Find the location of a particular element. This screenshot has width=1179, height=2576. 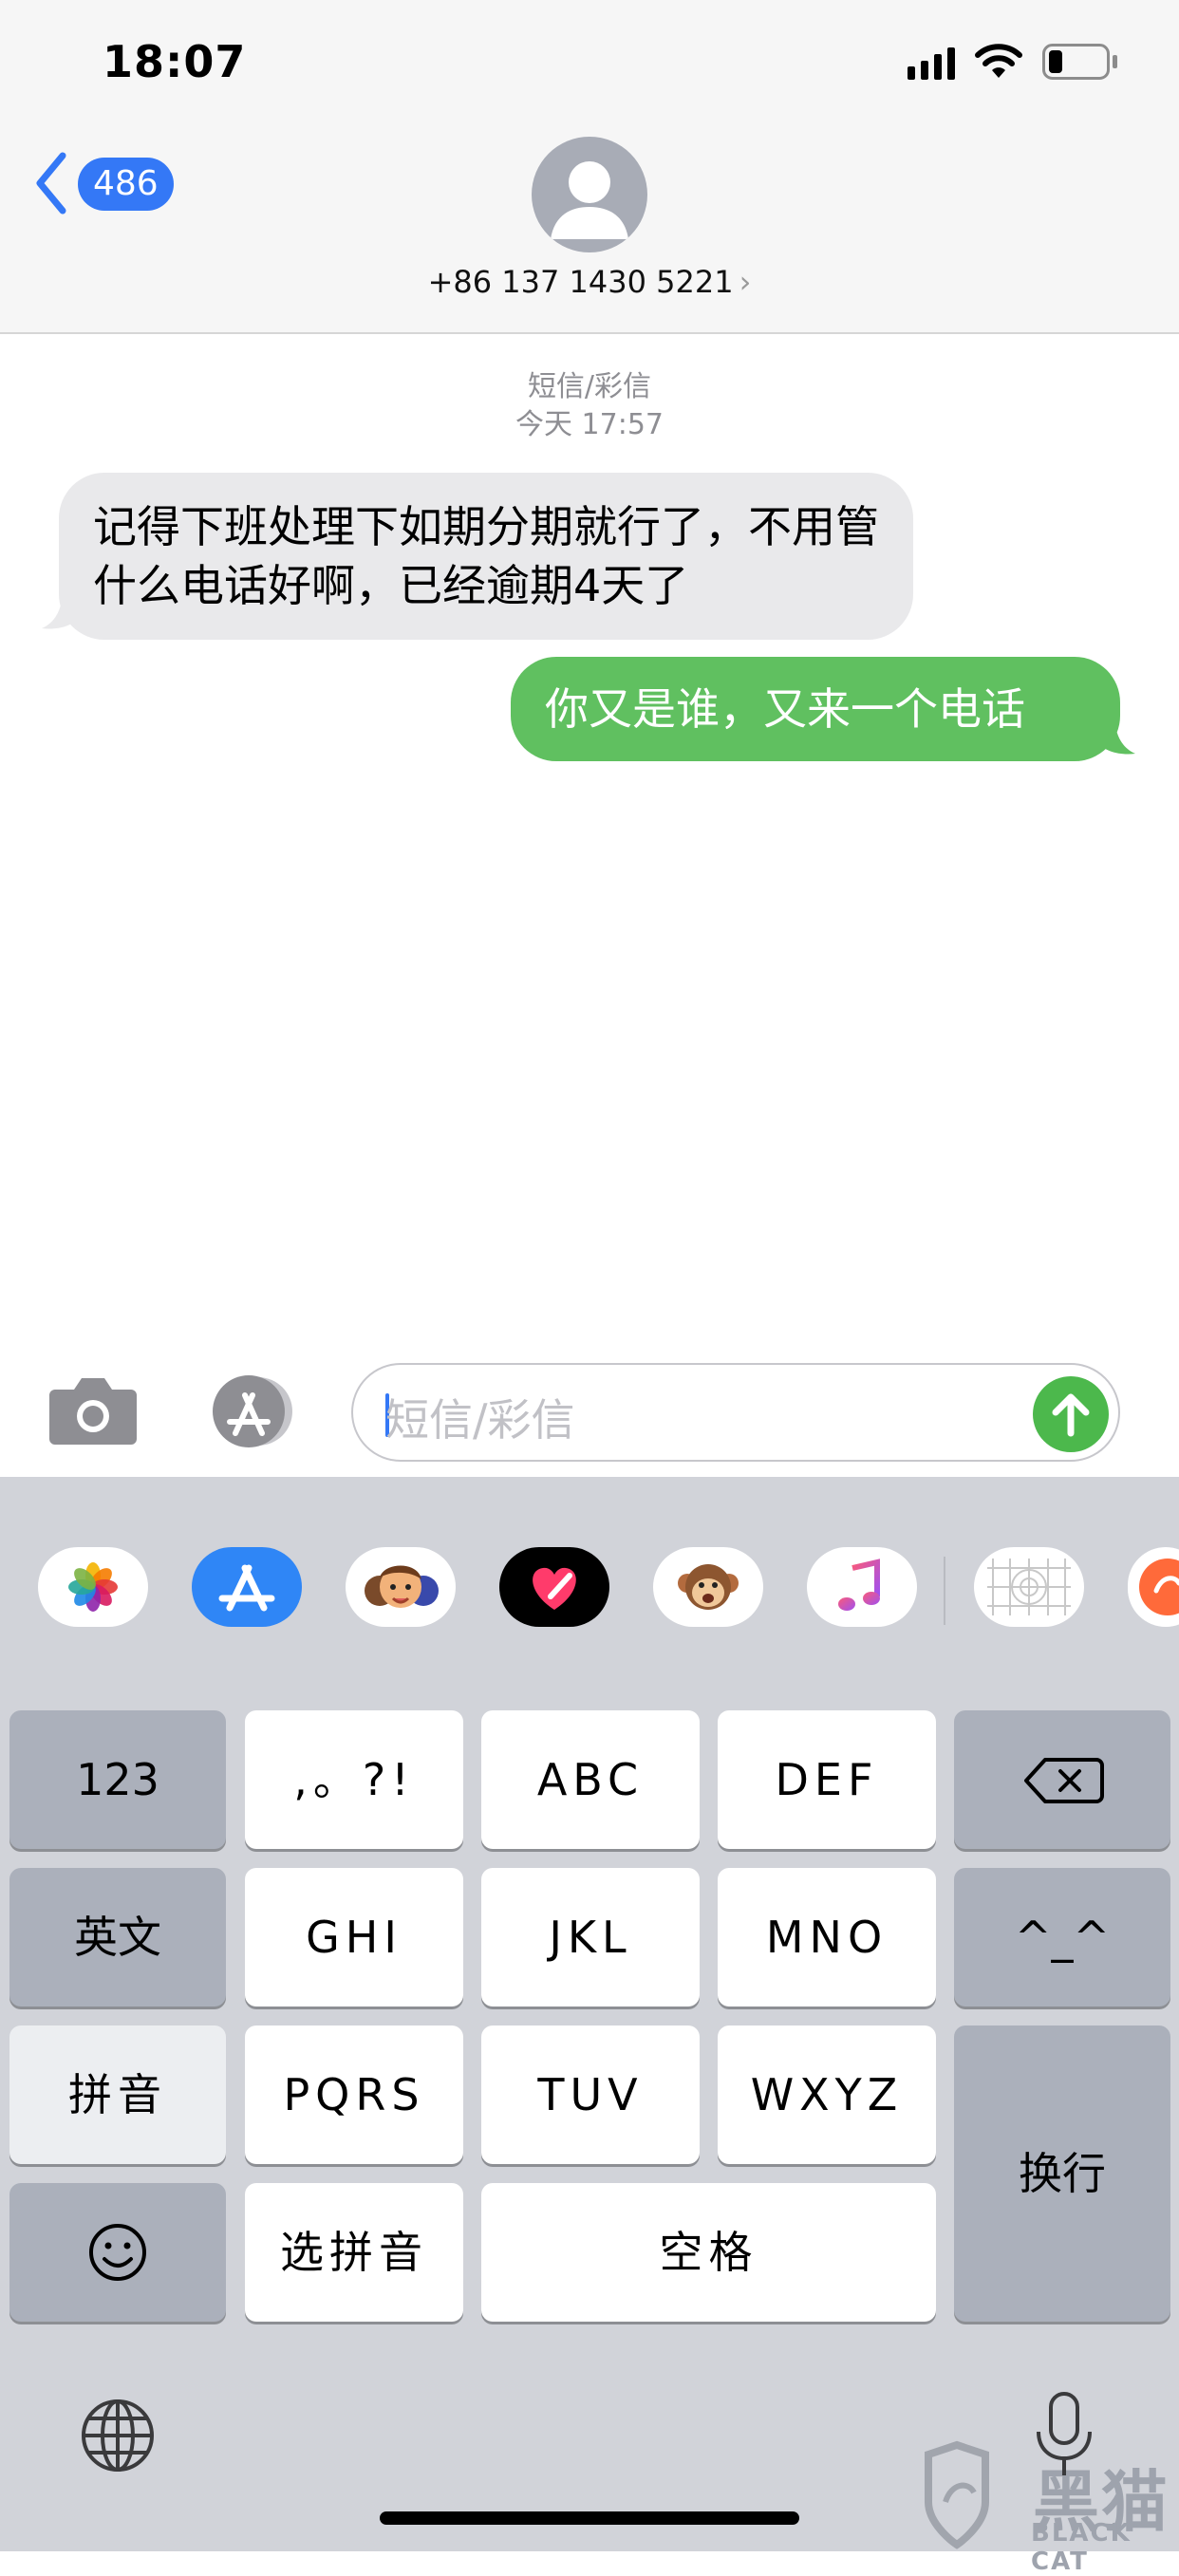

send-arrow-icon is located at coordinates (1071, 1415).